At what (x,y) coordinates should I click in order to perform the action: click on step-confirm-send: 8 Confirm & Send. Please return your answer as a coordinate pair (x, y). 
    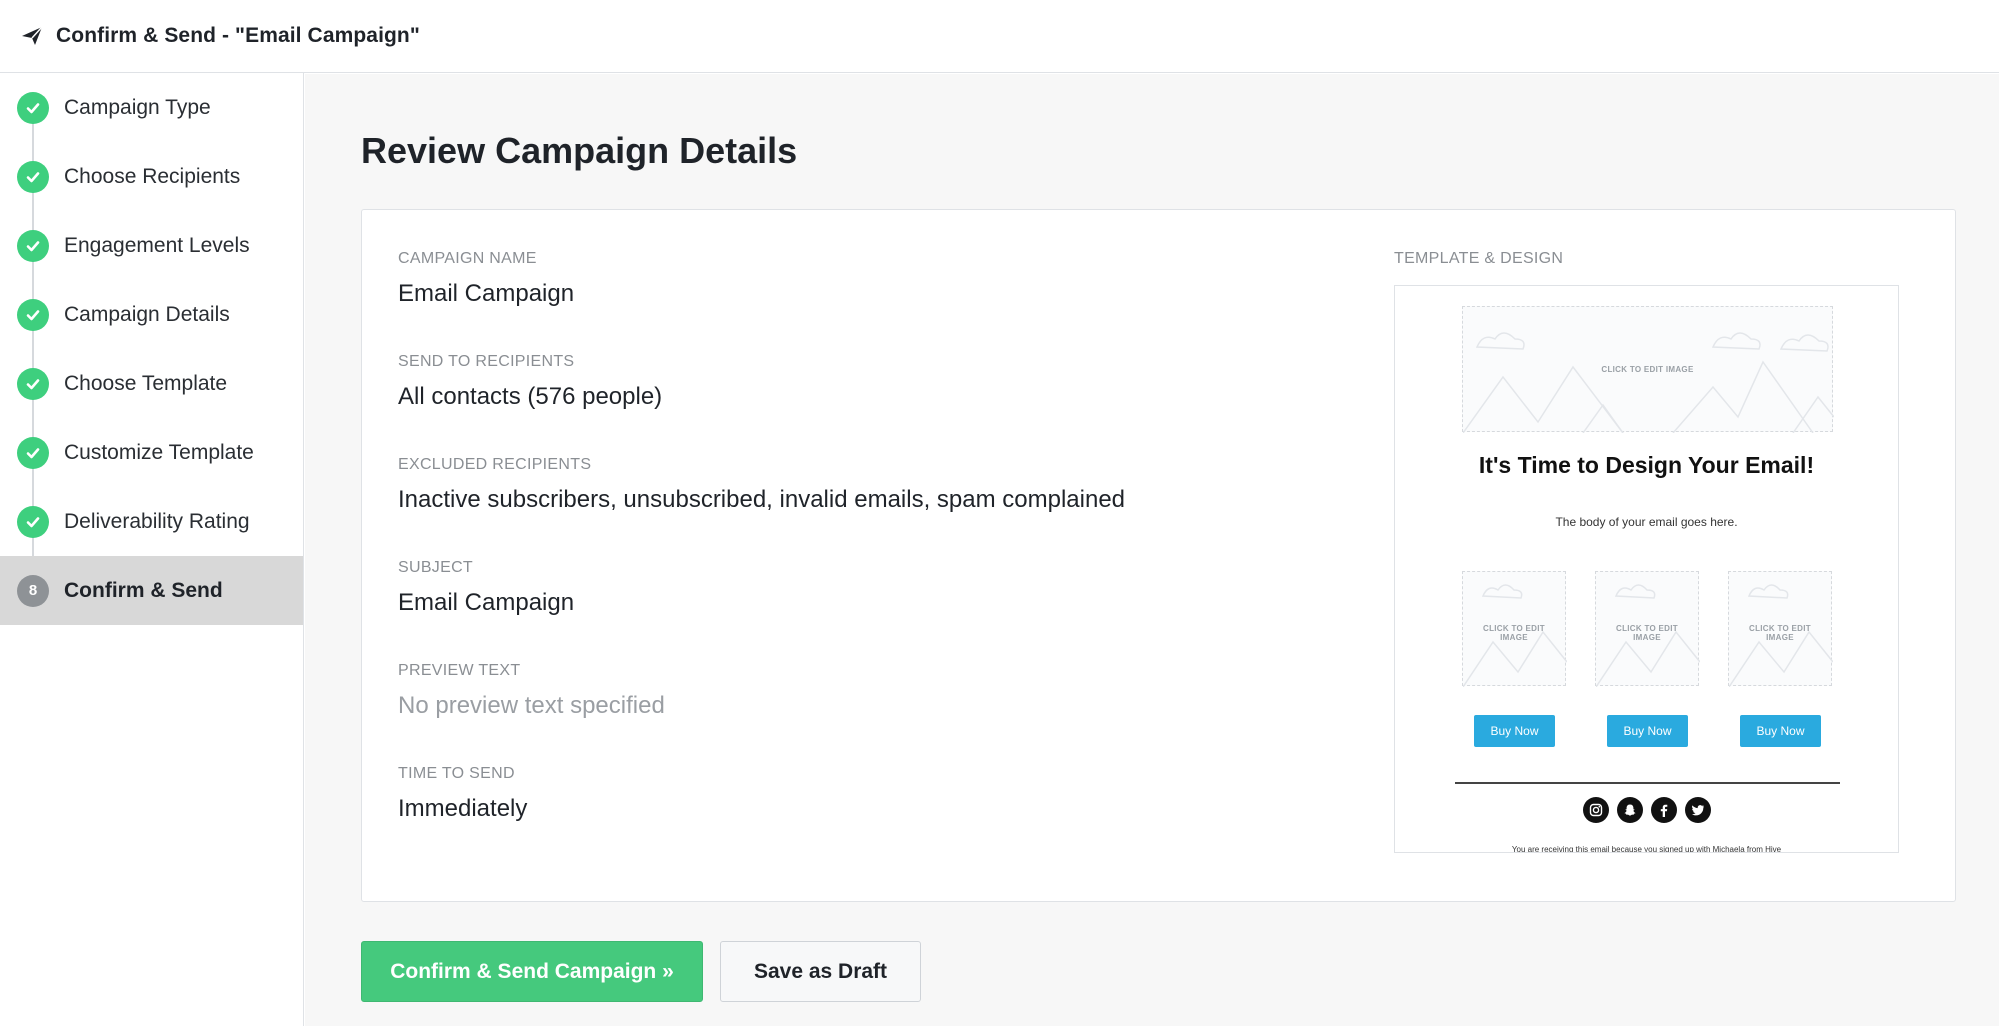
    Looking at the image, I should click on (151, 590).